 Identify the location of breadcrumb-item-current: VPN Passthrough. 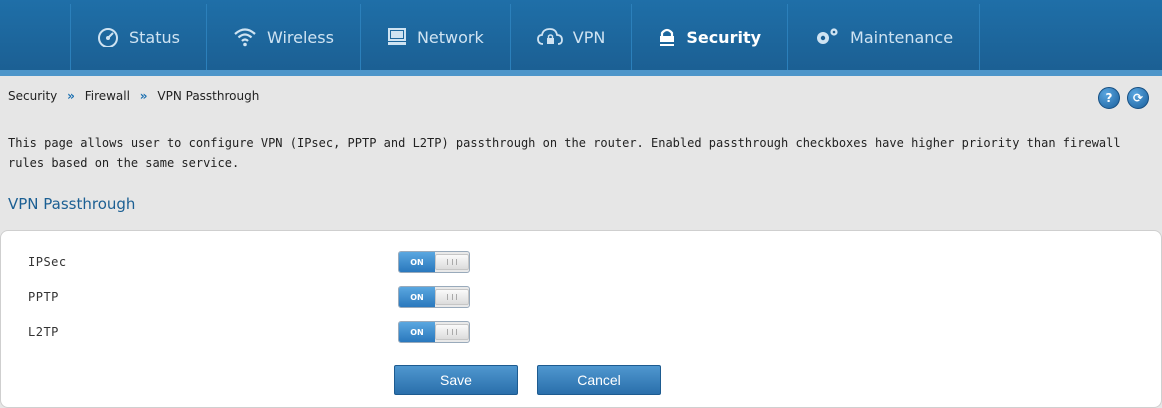
(208, 96).